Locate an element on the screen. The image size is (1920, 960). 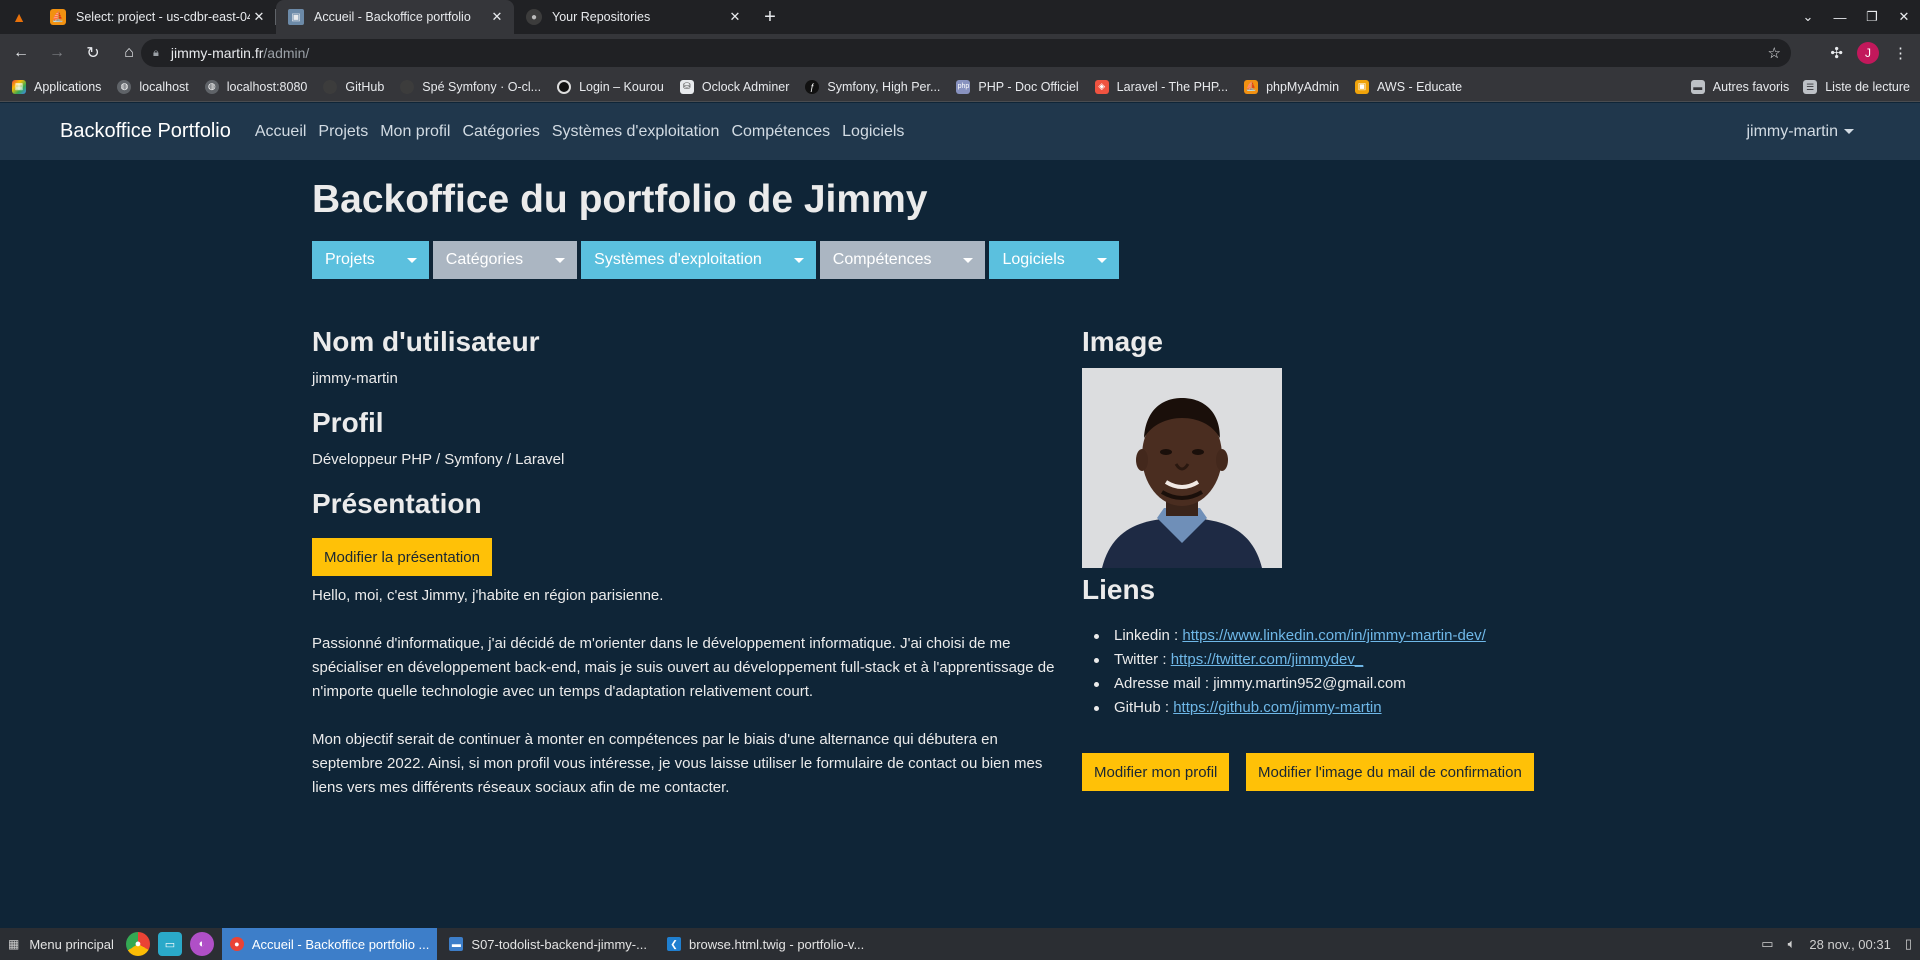
portrait-illustration is located at coordinates (1182, 468).